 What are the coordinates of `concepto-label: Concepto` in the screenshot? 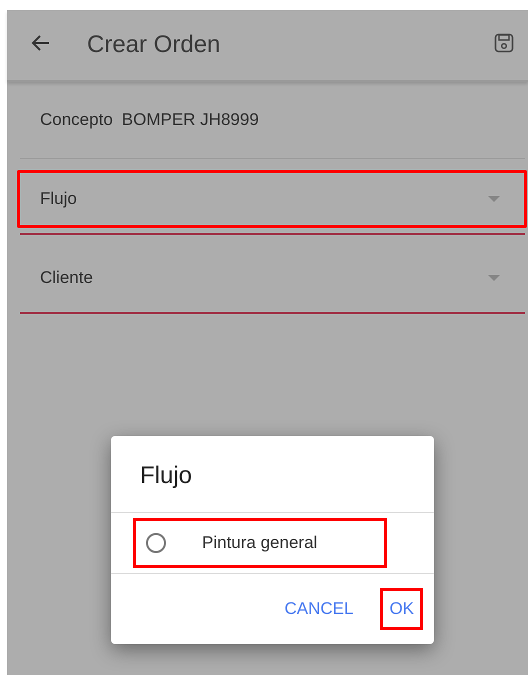 It's located at (76, 120).